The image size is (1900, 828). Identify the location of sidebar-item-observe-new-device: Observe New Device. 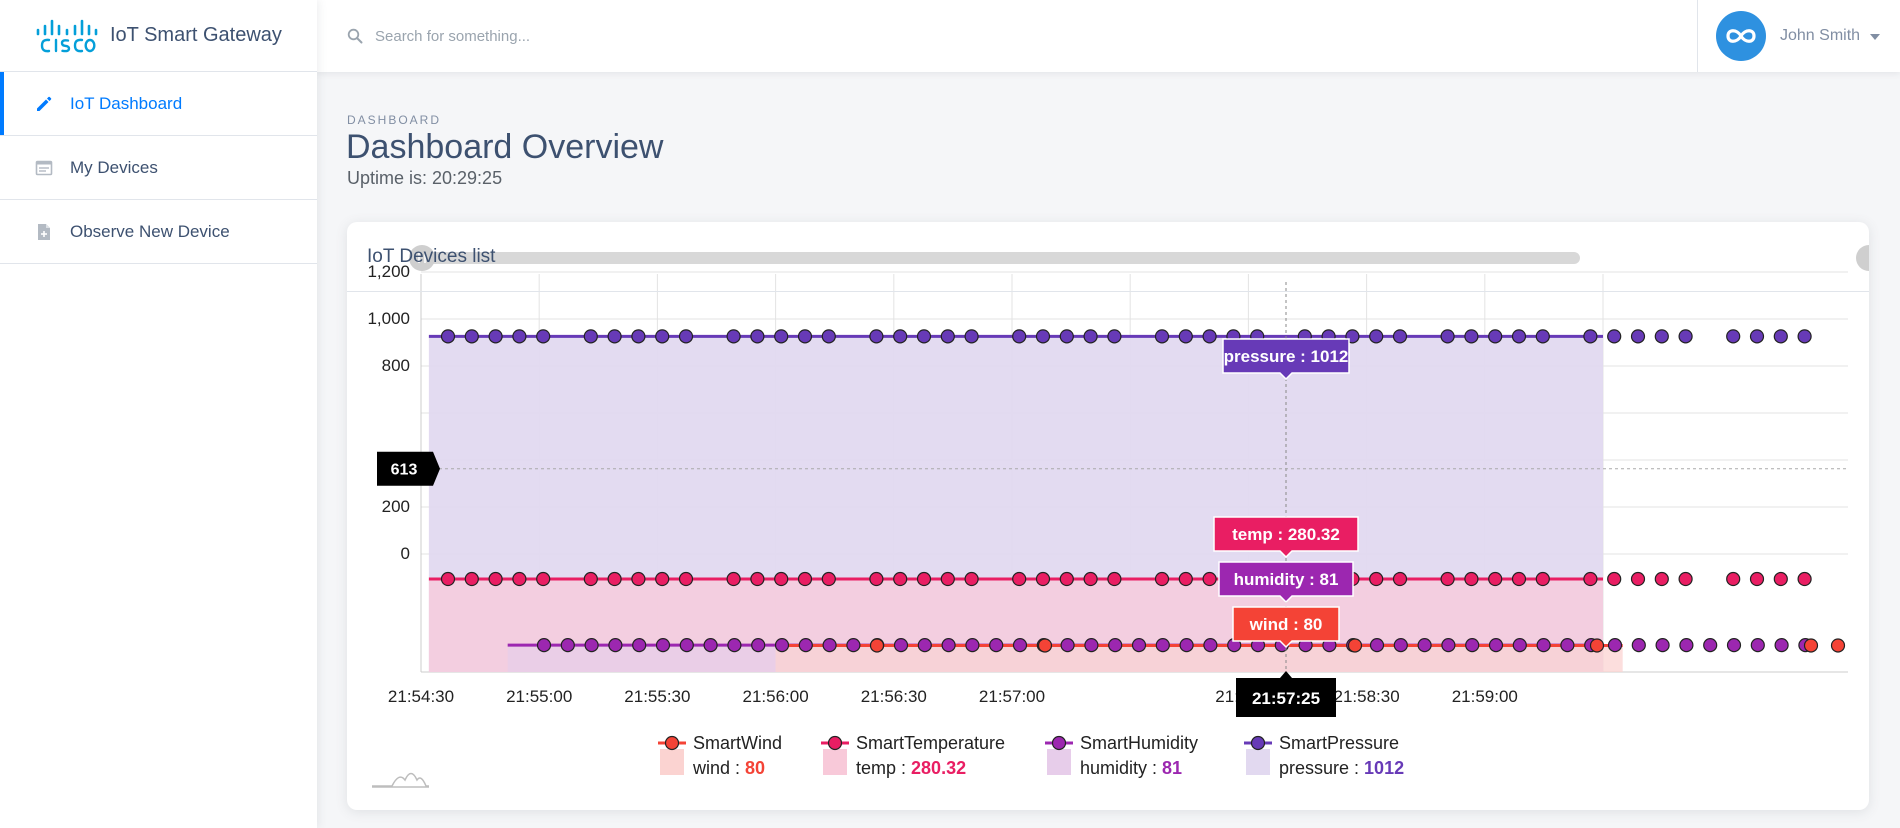
(158, 232).